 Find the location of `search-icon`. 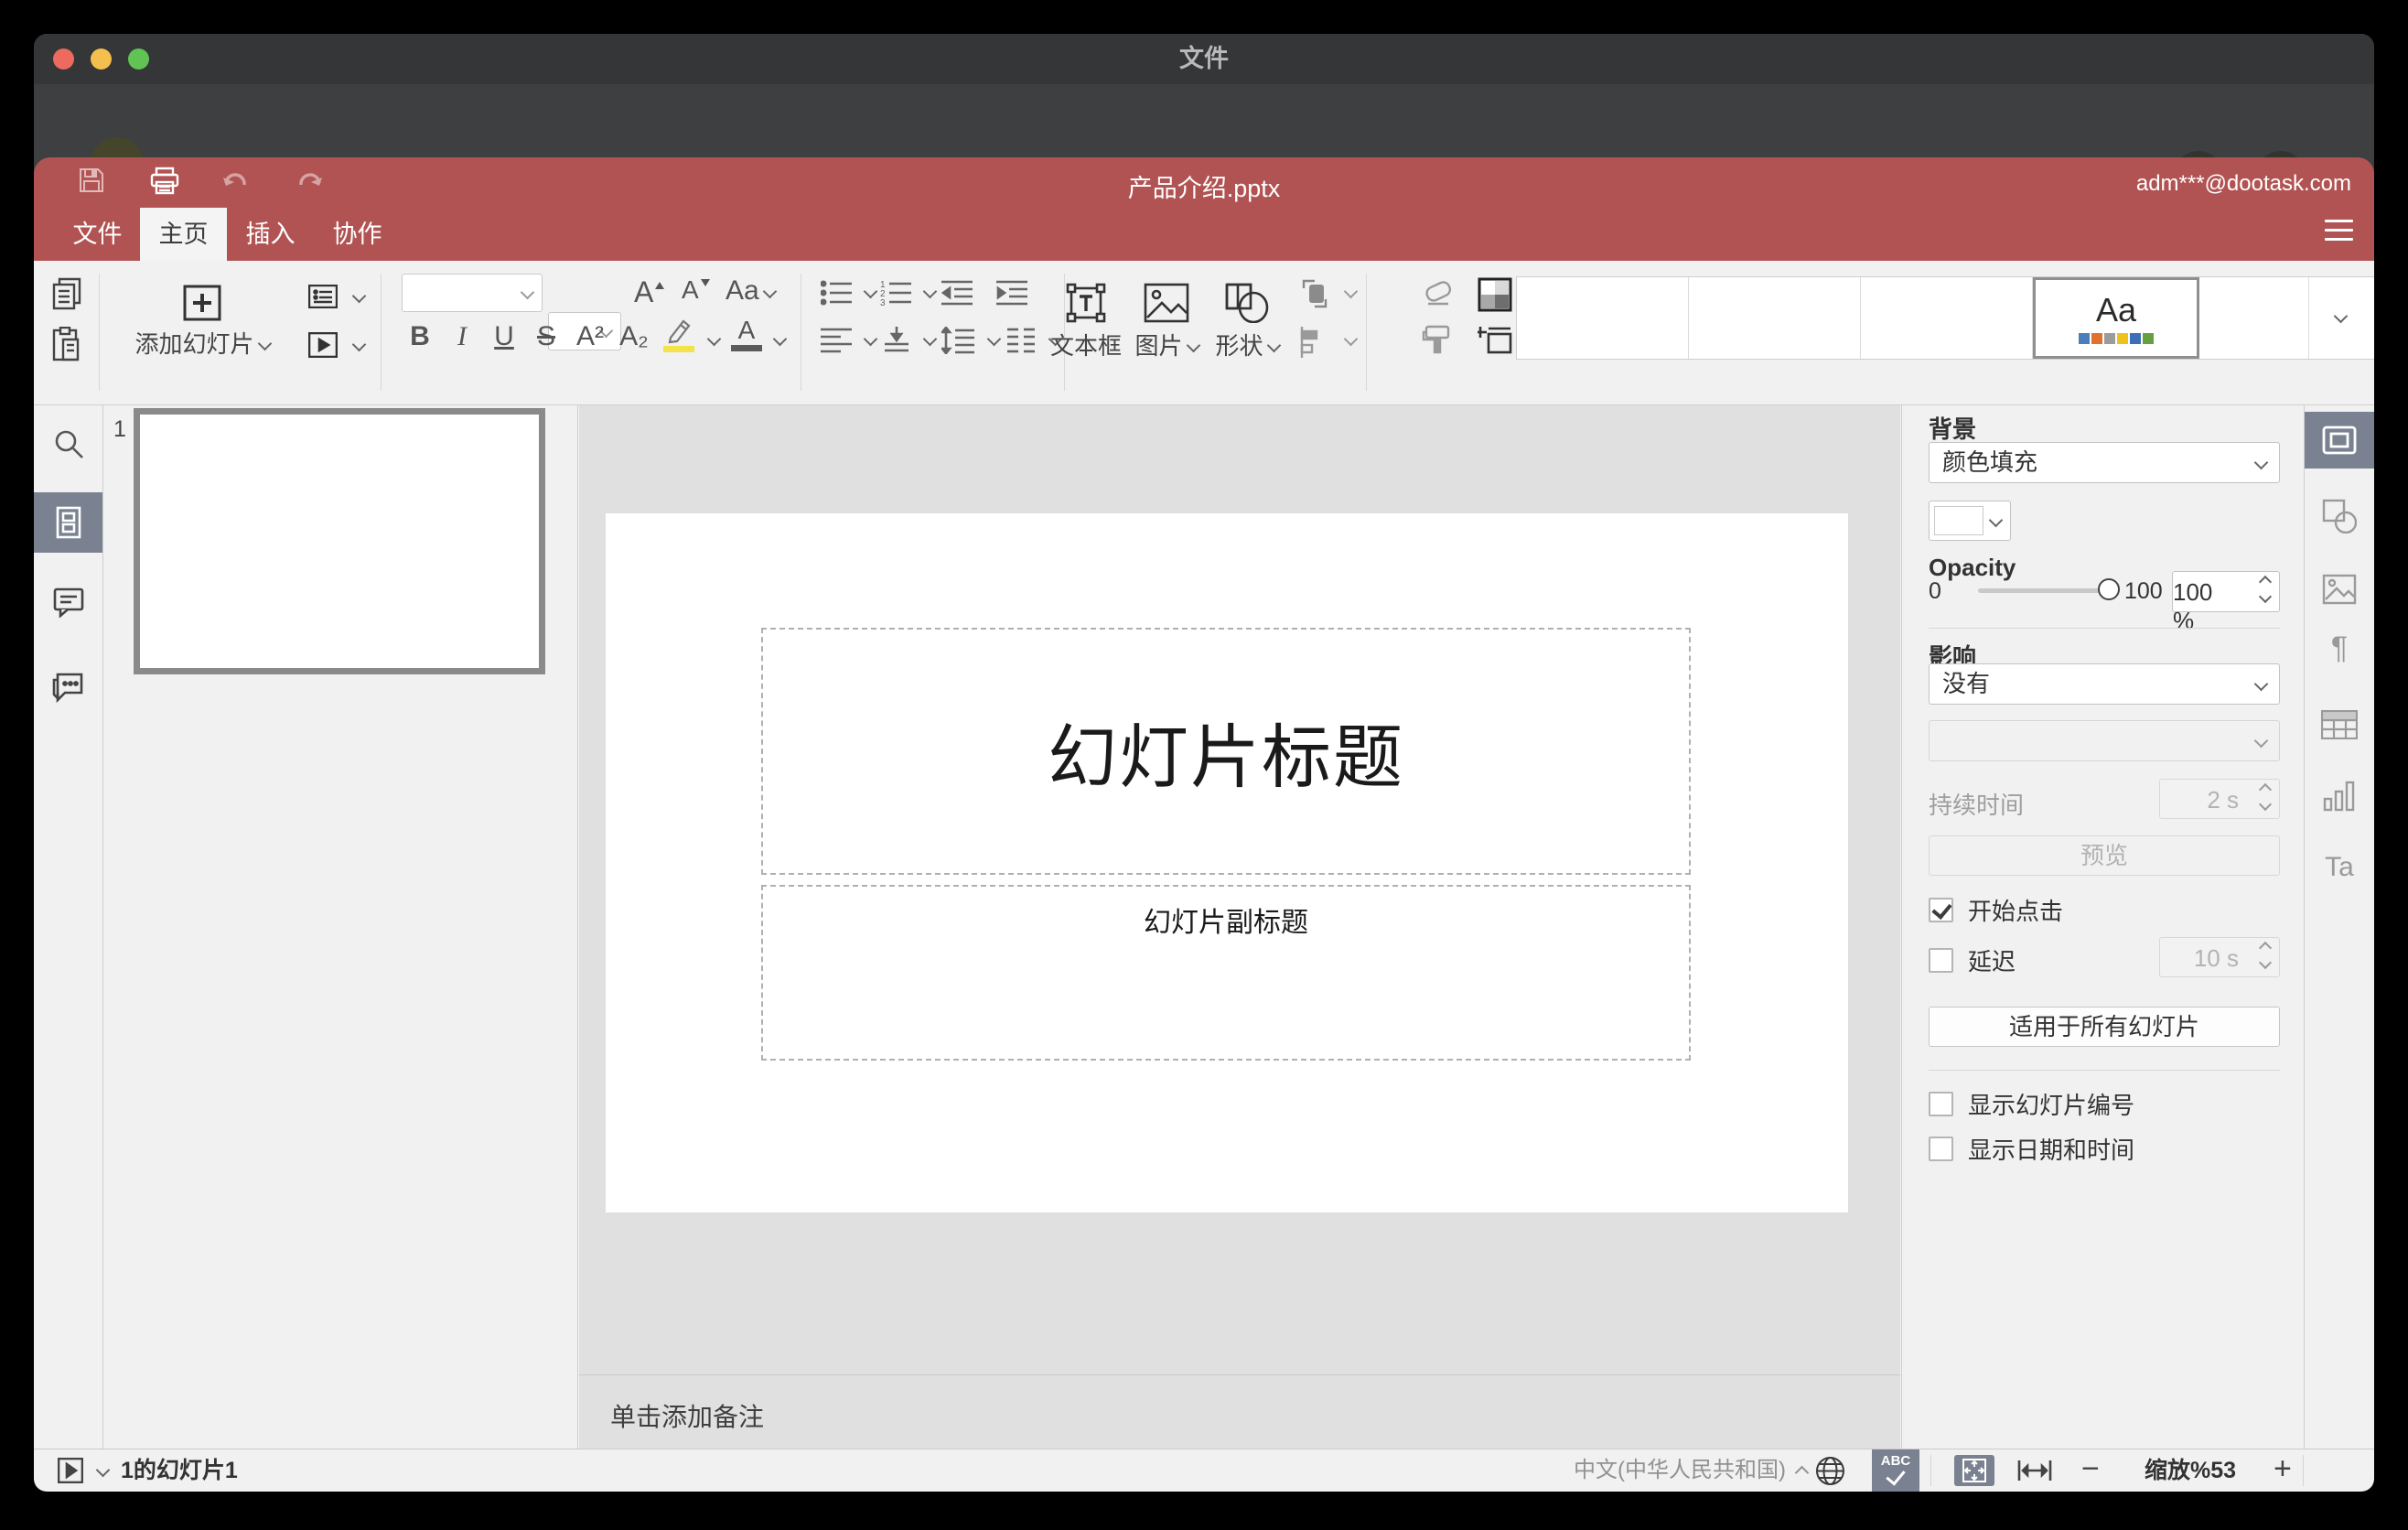

search-icon is located at coordinates (68, 444).